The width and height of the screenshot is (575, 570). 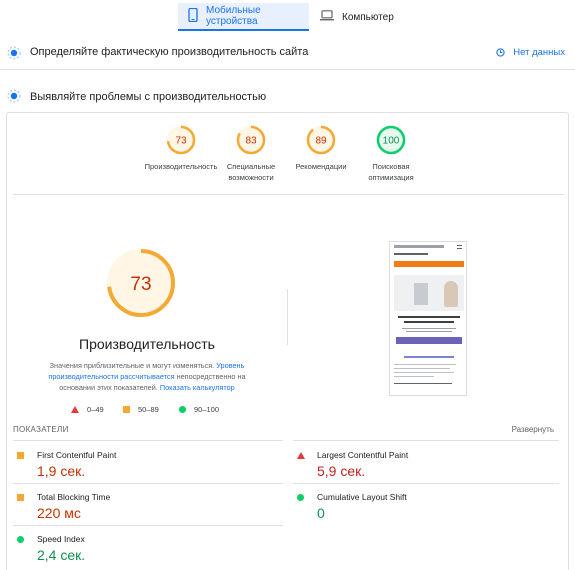 I want to click on performance-gauge: 73, so click(x=141, y=285).